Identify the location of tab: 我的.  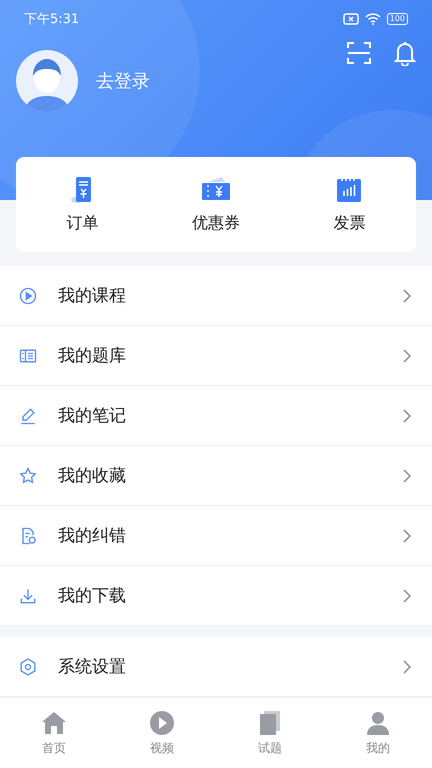
(378, 733).